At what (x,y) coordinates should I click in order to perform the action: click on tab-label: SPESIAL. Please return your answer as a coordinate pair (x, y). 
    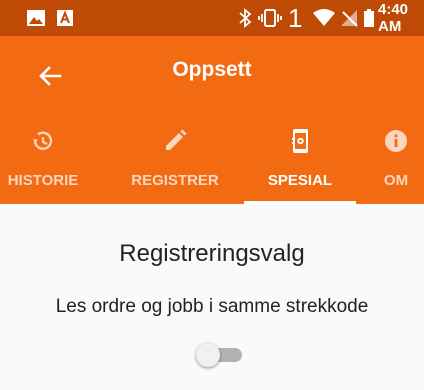
    Looking at the image, I should click on (300, 180).